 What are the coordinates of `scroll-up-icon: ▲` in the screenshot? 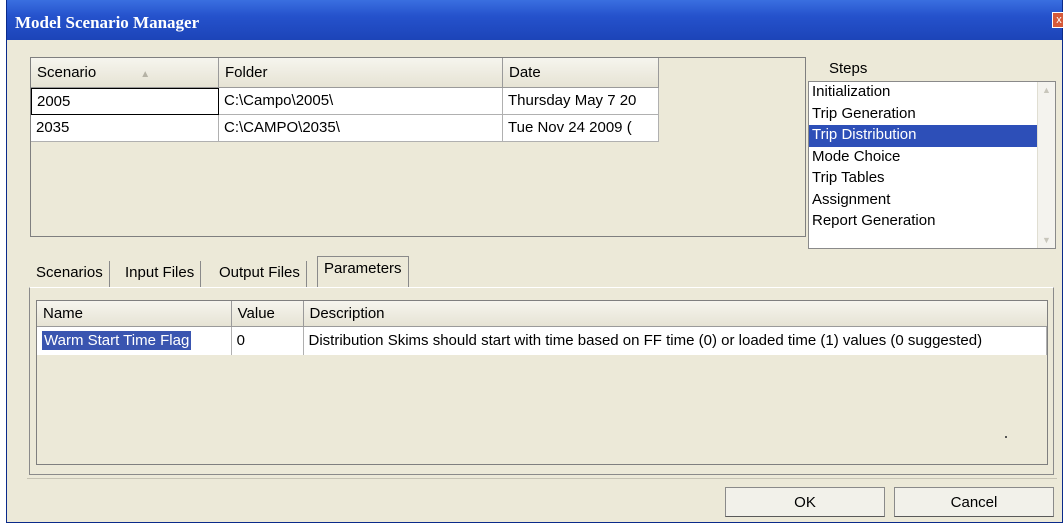 It's located at (1046, 90).